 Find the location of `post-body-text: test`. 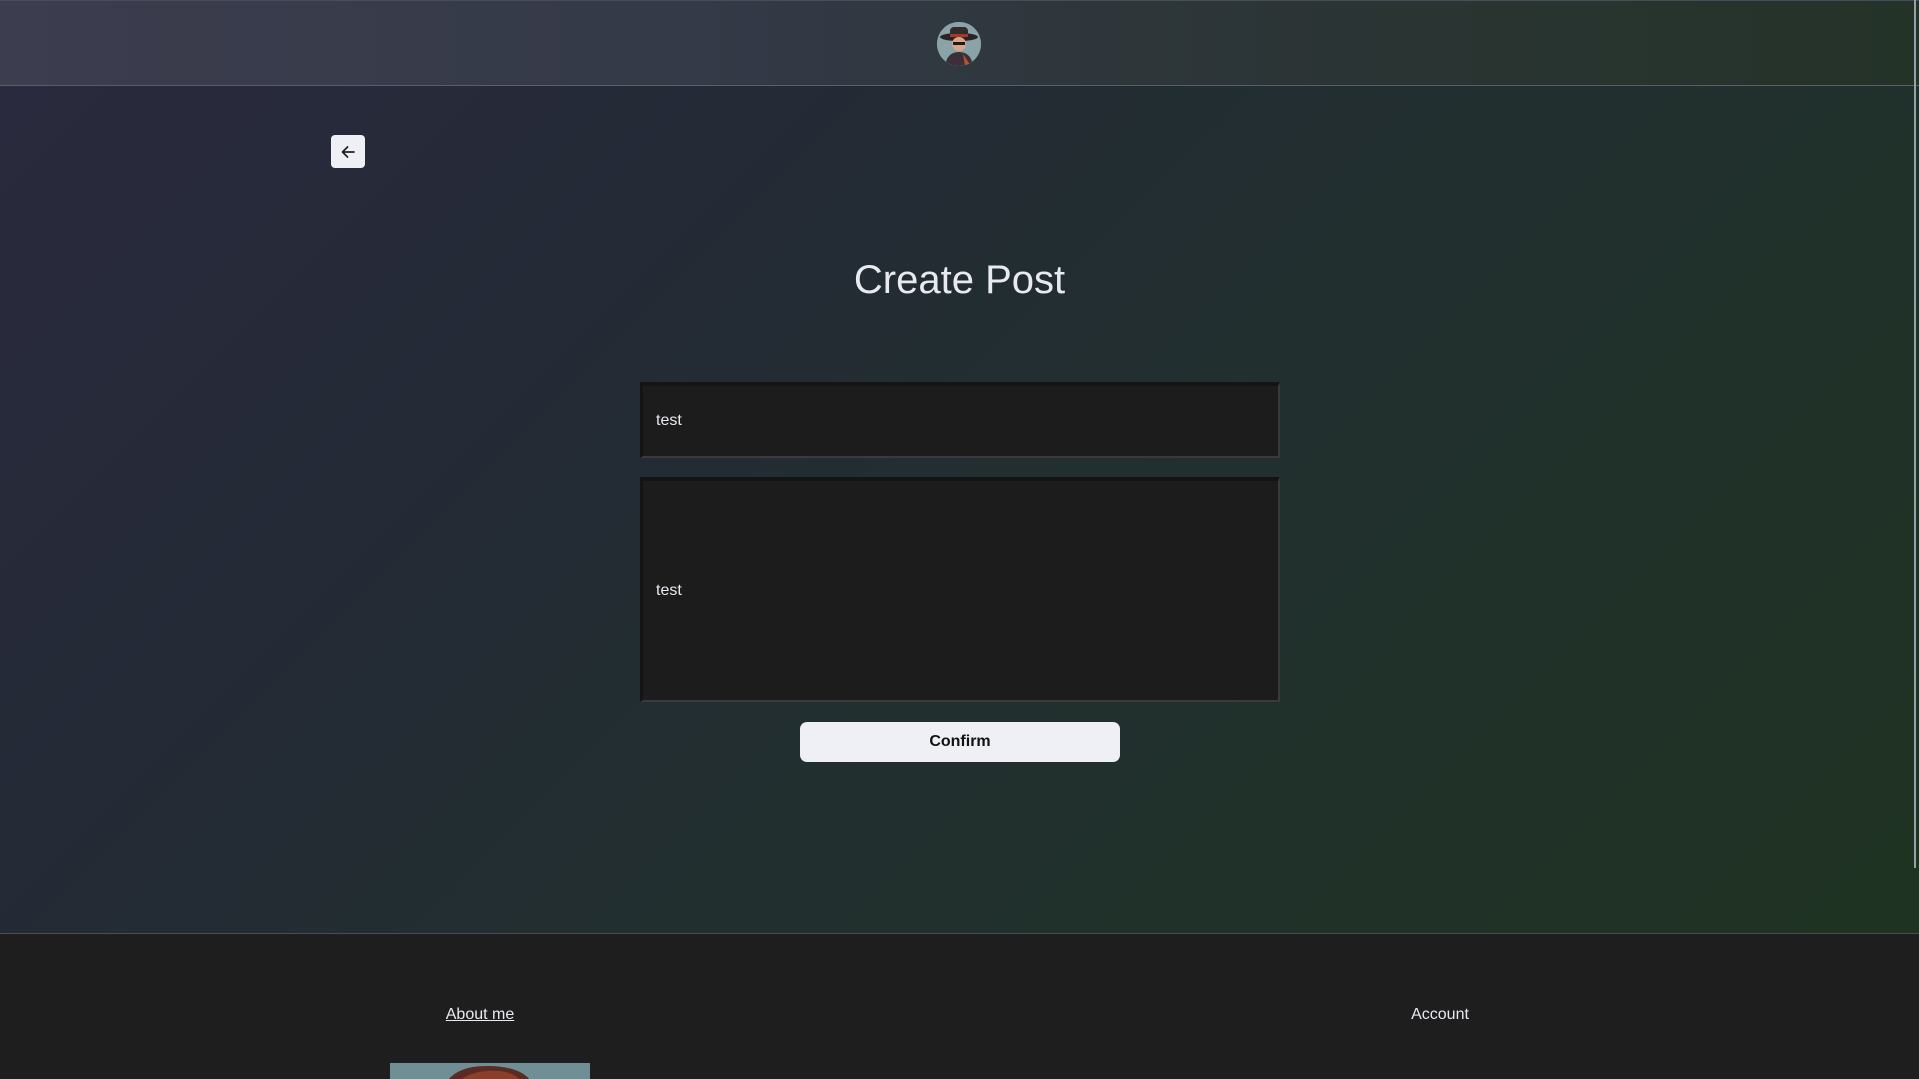

post-body-text: test is located at coordinates (669, 590).